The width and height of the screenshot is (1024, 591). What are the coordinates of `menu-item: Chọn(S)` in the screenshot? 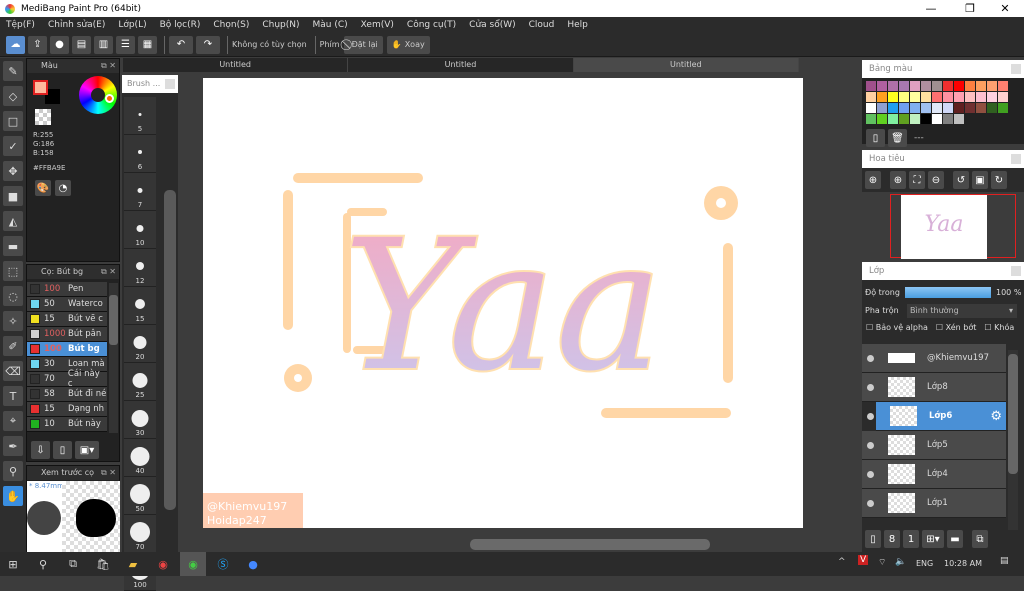 It's located at (231, 25).